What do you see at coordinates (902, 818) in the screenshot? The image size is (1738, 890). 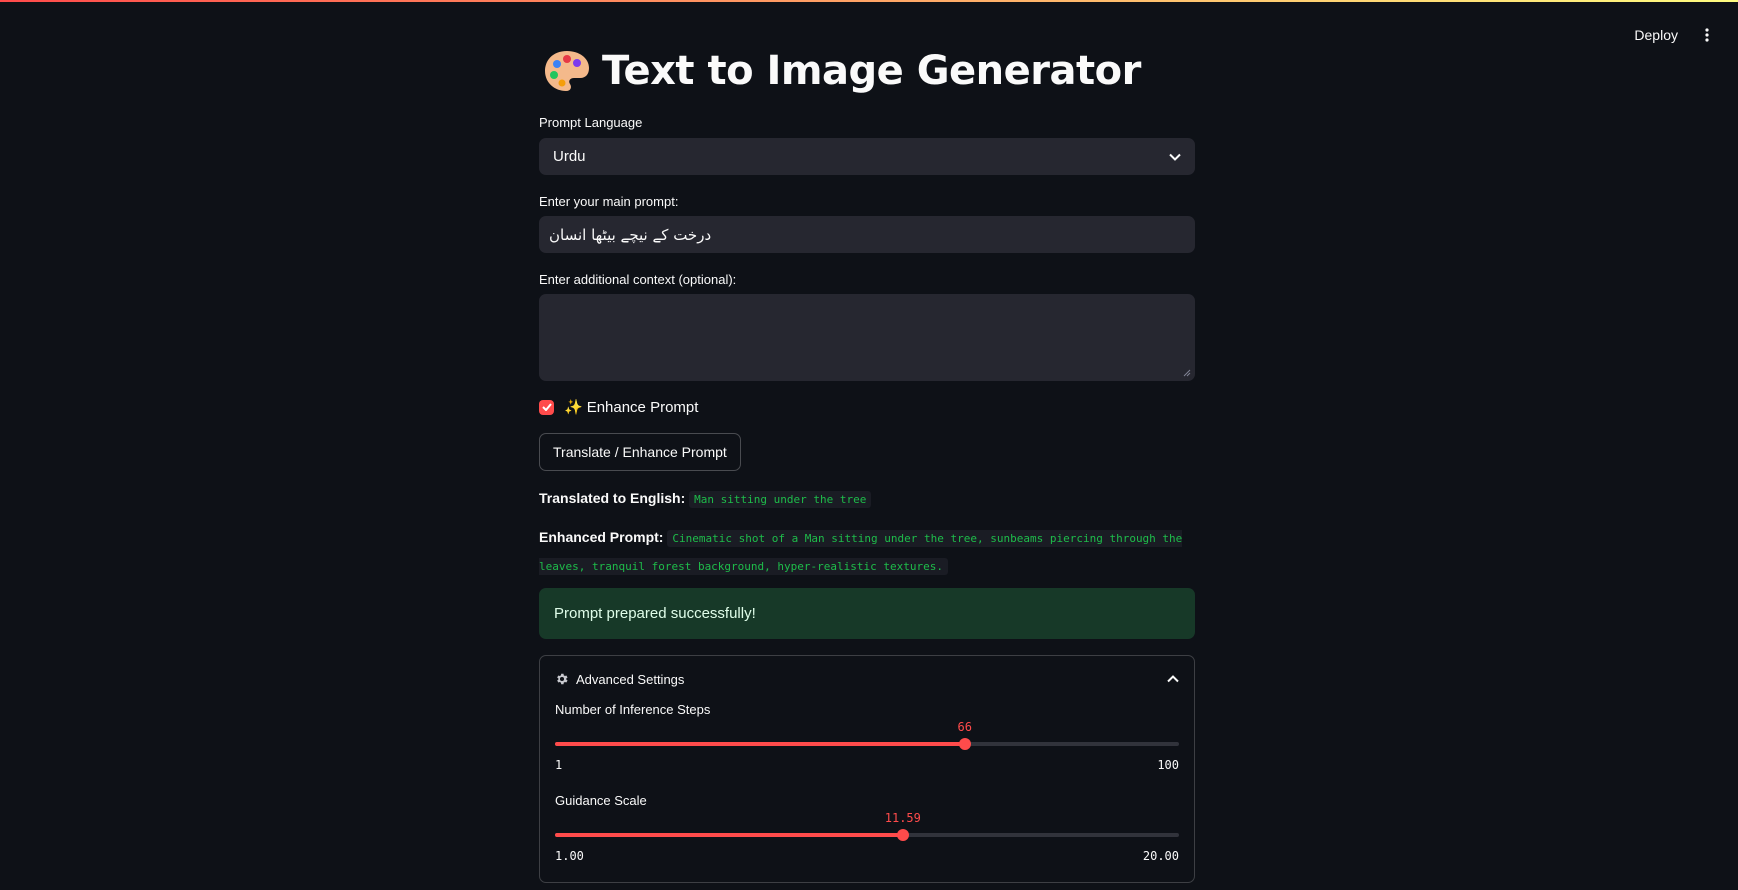 I see `guidance-slider-value: 11.59` at bounding box center [902, 818].